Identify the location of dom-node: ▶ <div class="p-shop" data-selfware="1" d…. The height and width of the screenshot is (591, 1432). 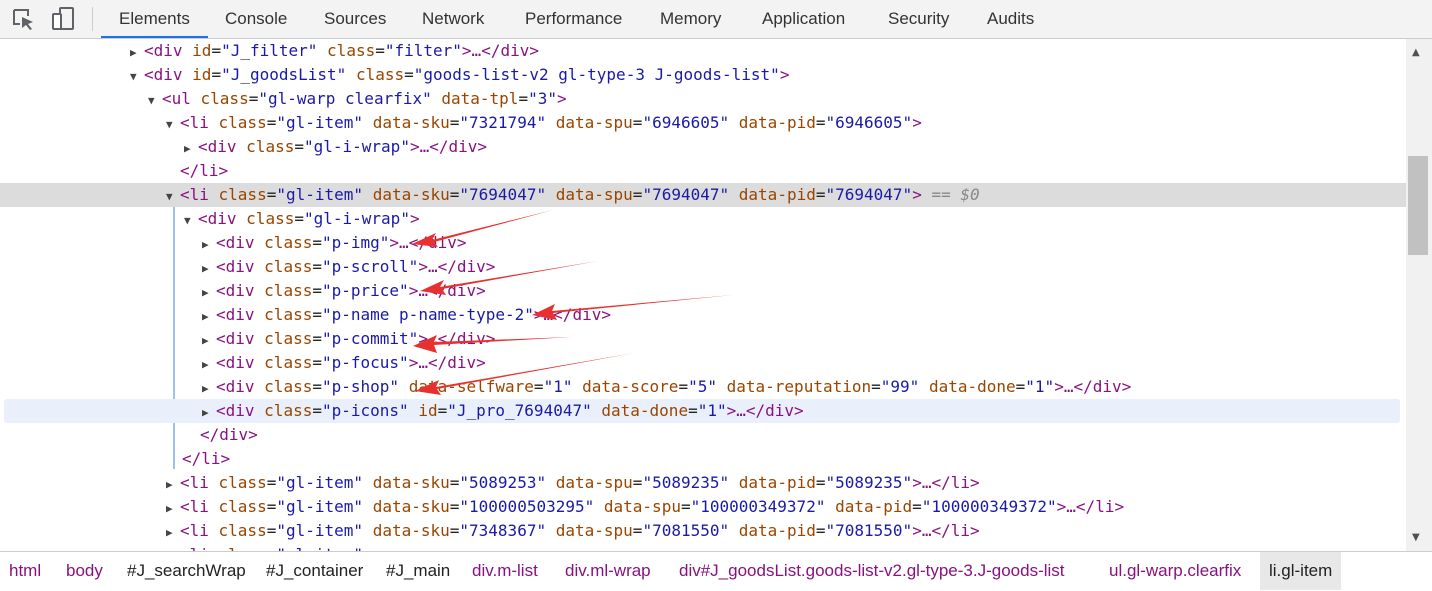
(703, 387).